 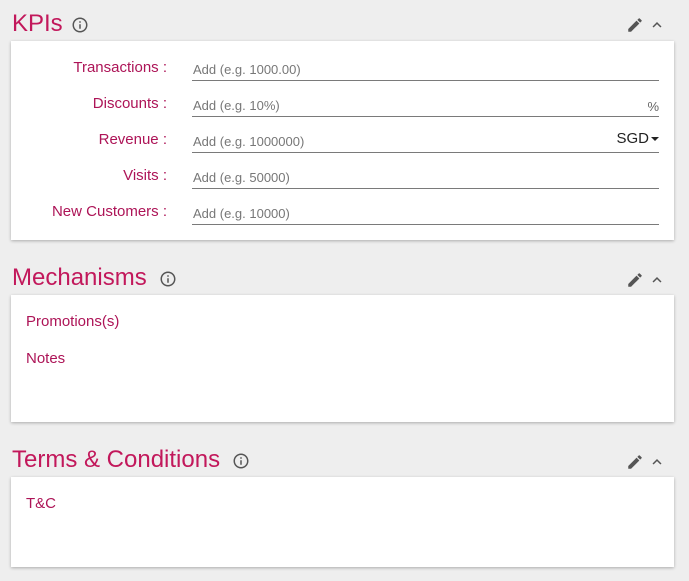 I want to click on kpi-row-new-customers: New Customers :, so click(x=342, y=213).